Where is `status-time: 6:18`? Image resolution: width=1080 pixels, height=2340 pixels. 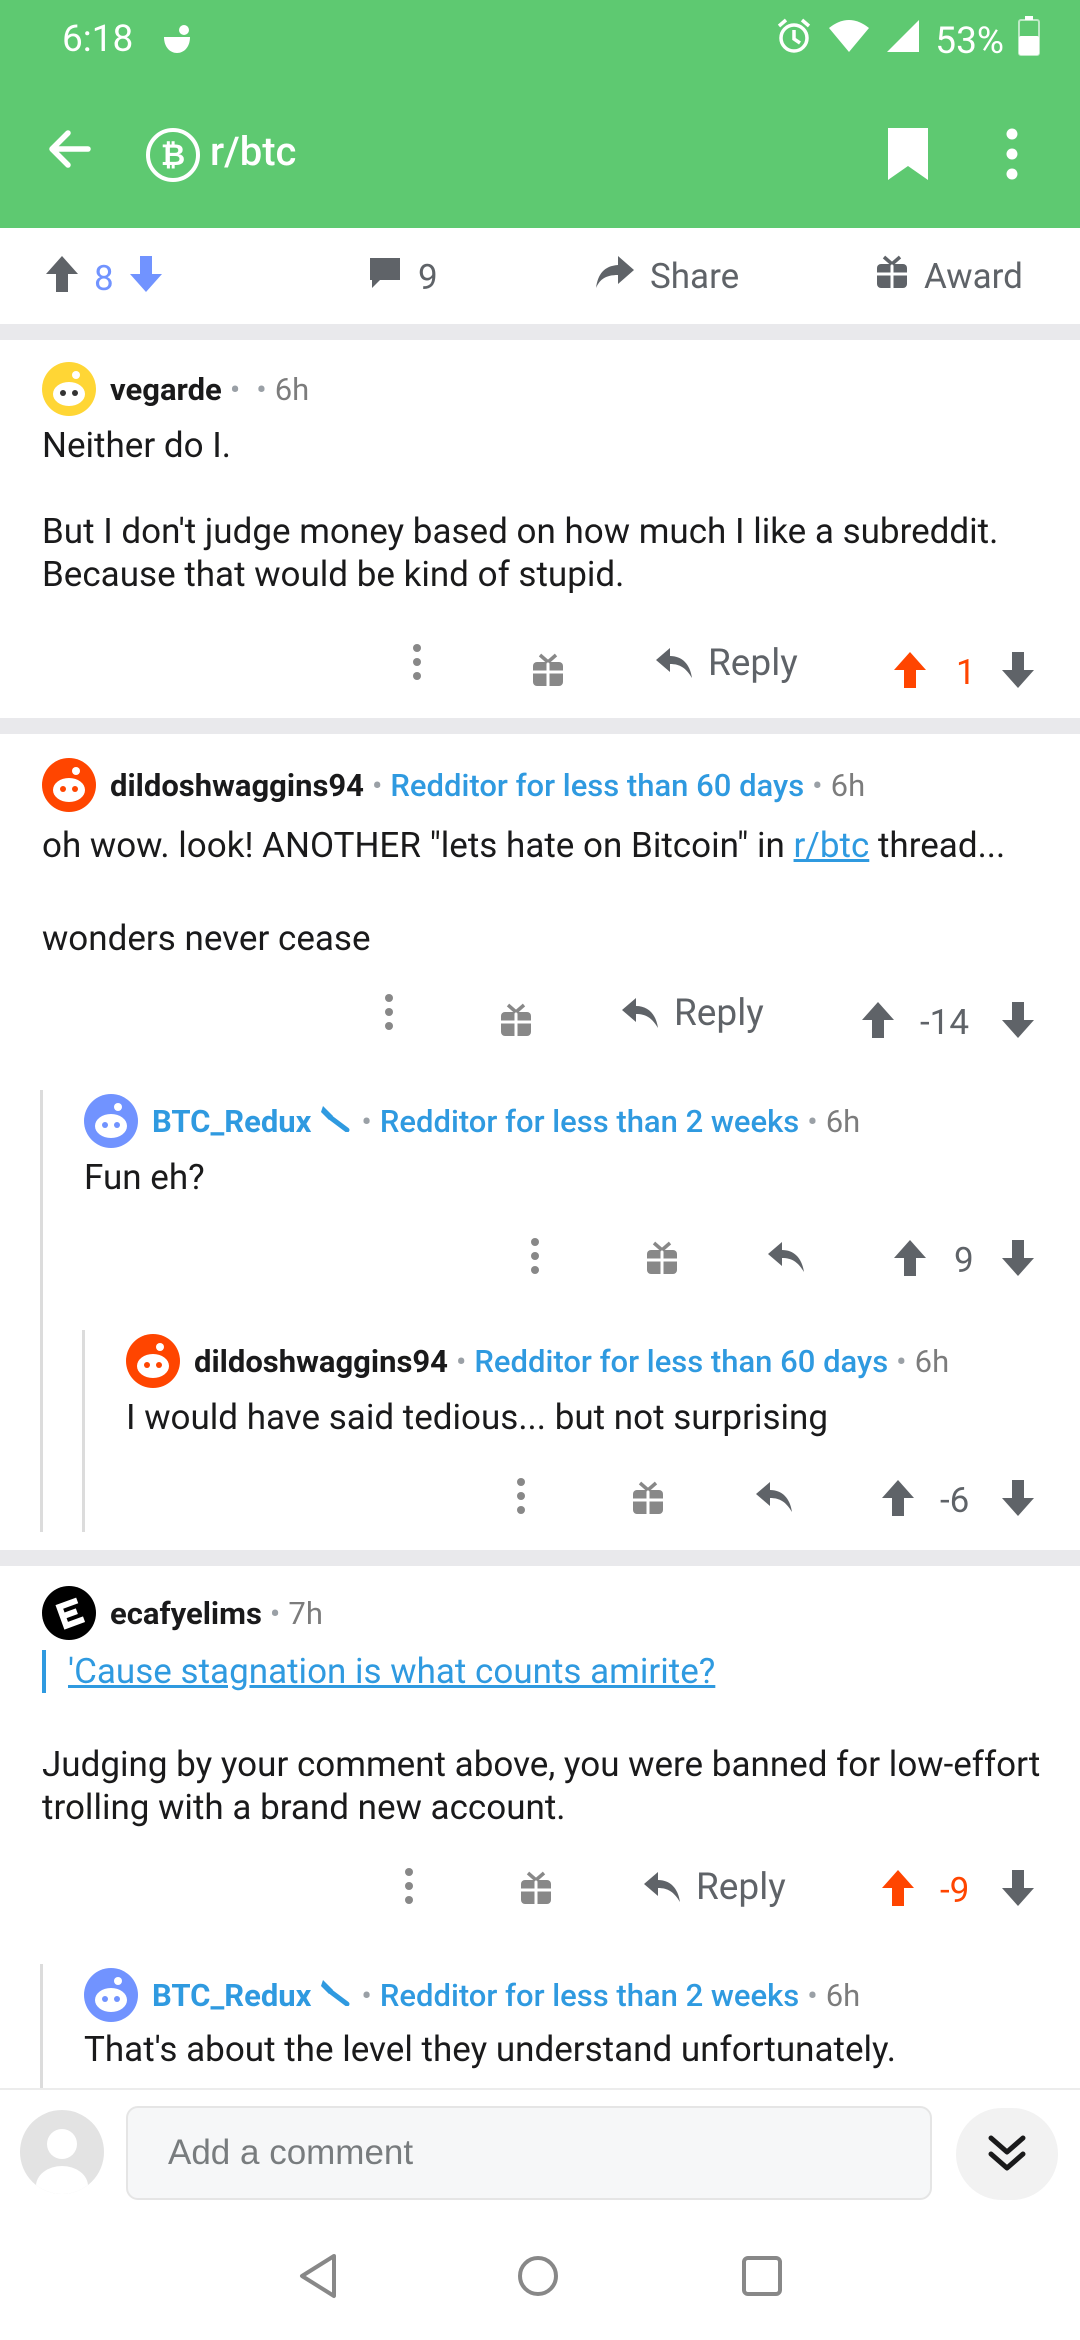 status-time: 6:18 is located at coordinates (98, 39).